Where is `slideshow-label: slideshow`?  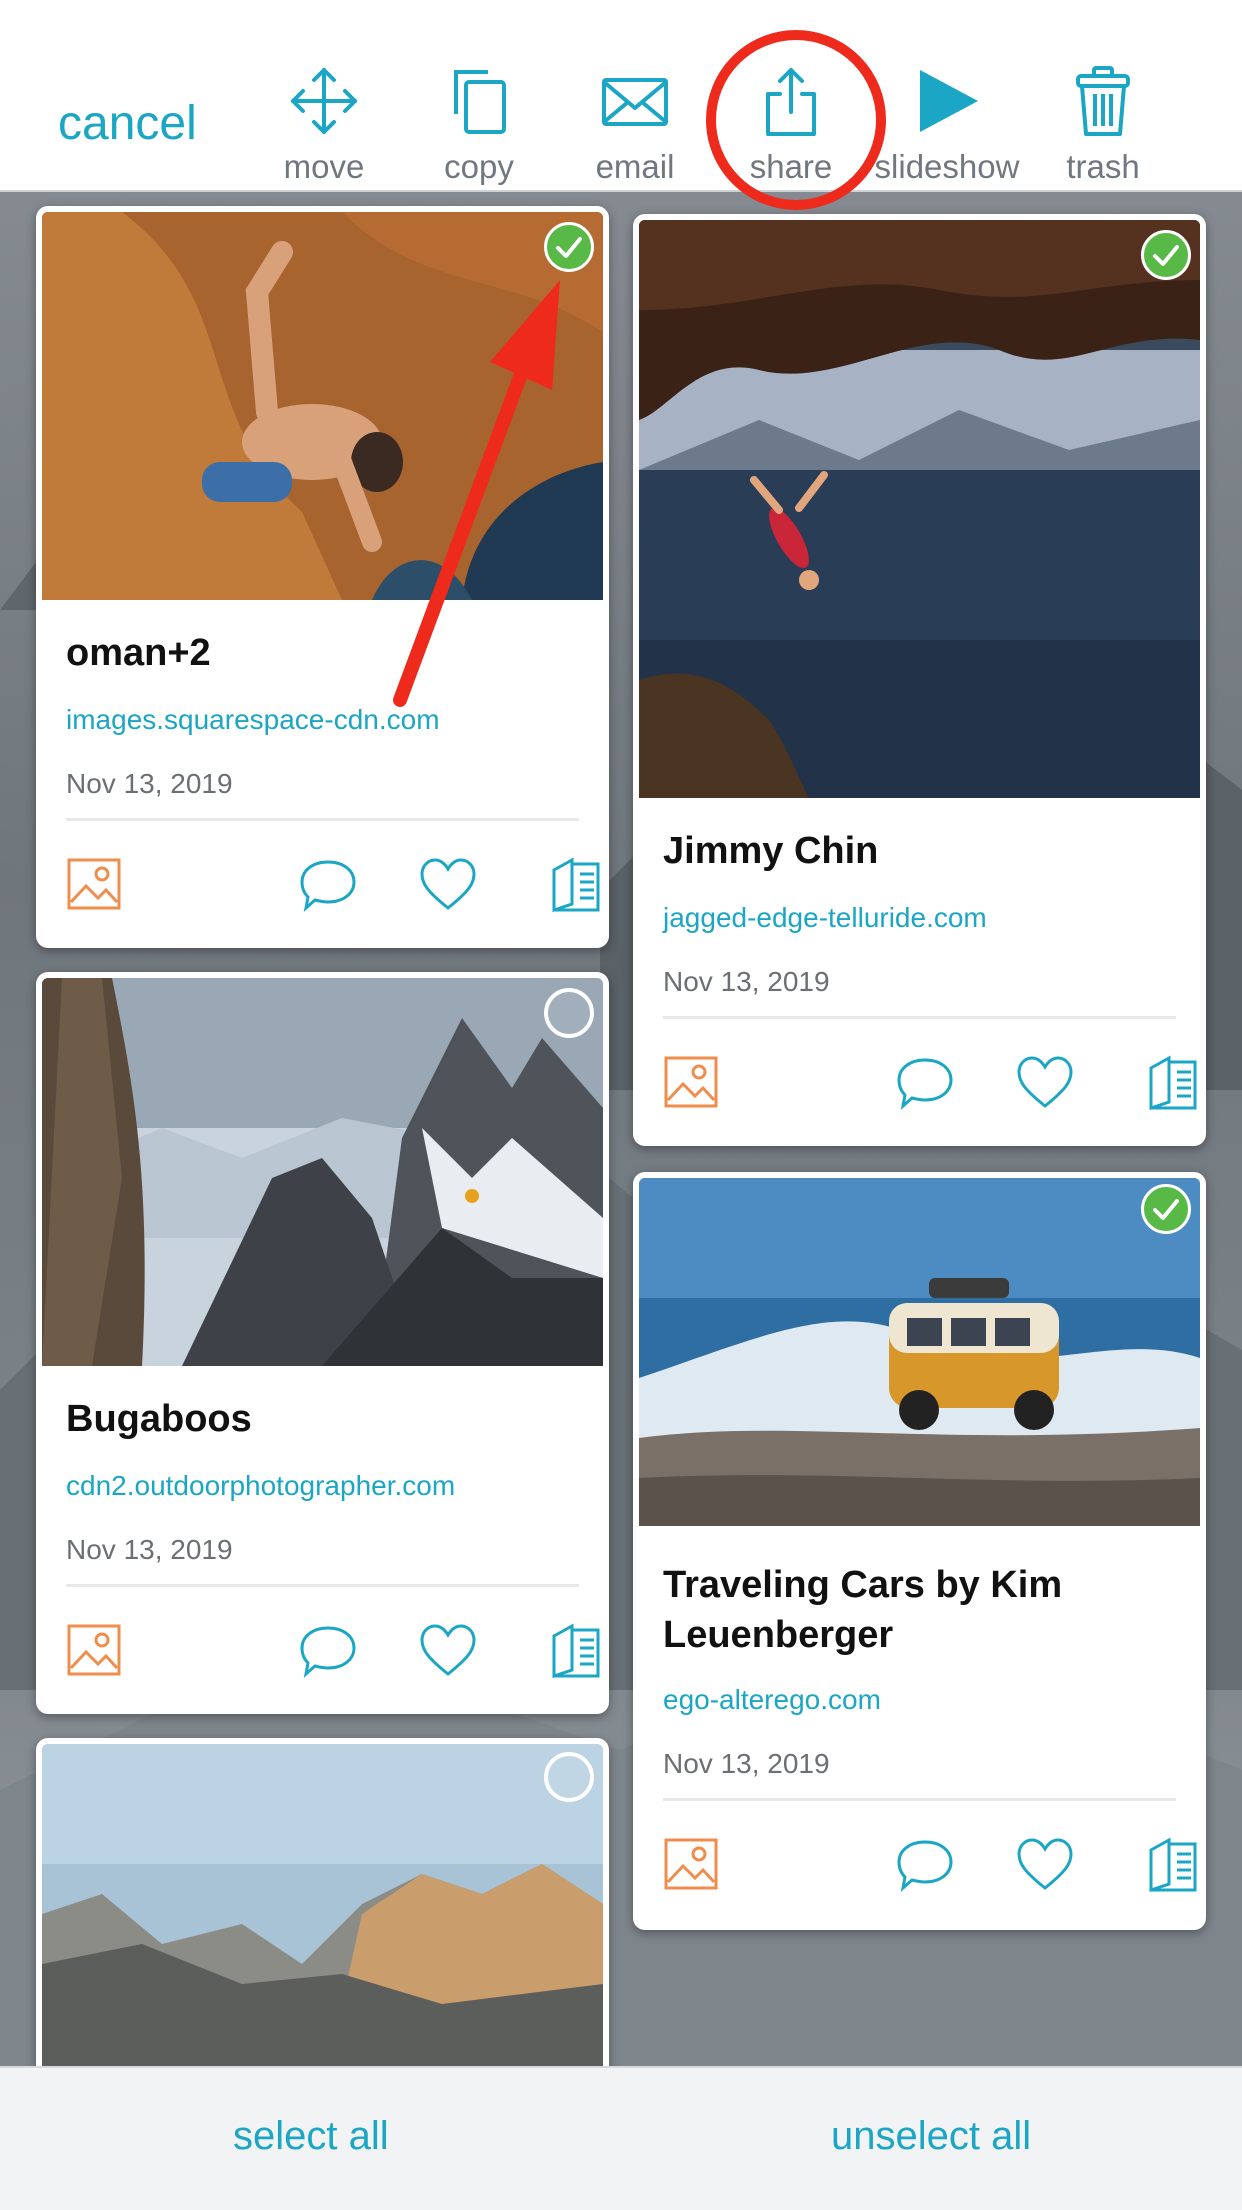 slideshow-label: slideshow is located at coordinates (947, 166).